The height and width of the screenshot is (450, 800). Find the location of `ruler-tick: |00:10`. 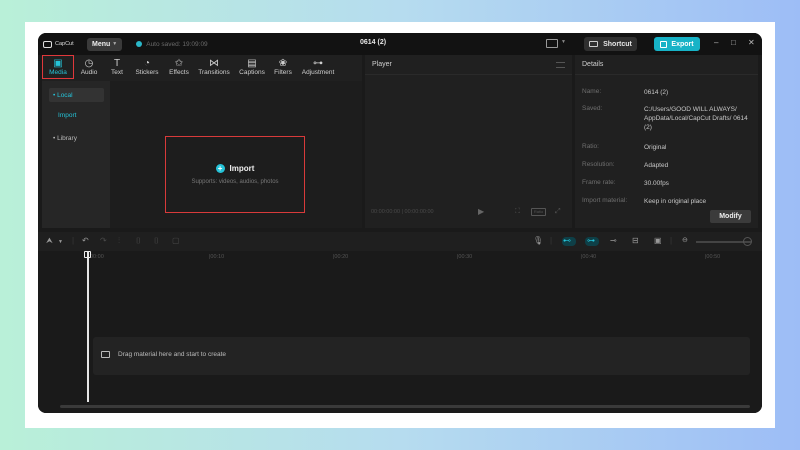

ruler-tick: |00:10 is located at coordinates (217, 257).